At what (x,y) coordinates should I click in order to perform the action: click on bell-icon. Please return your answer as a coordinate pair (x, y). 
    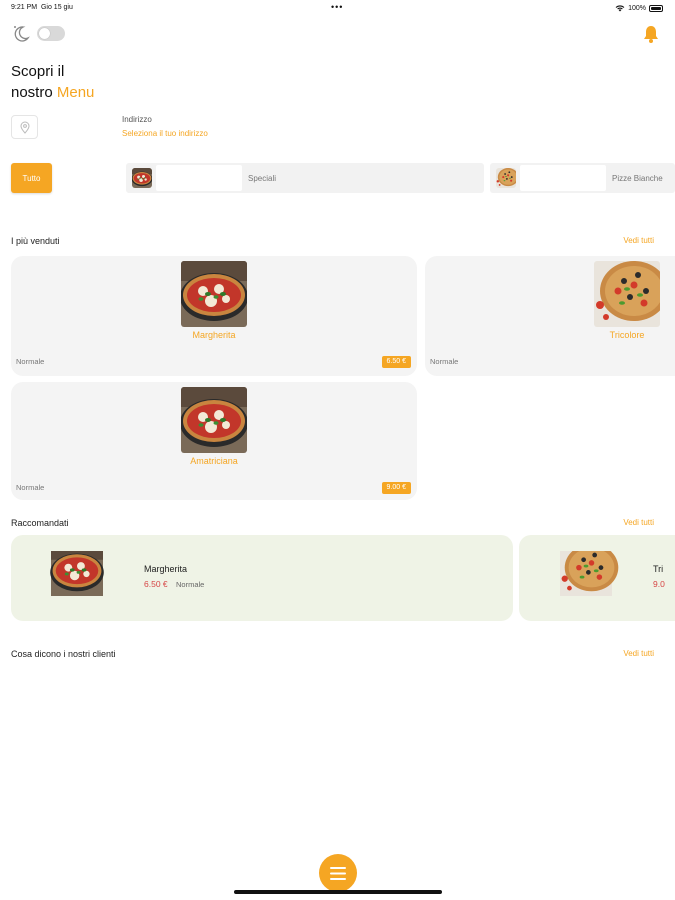
    Looking at the image, I should click on (651, 34).